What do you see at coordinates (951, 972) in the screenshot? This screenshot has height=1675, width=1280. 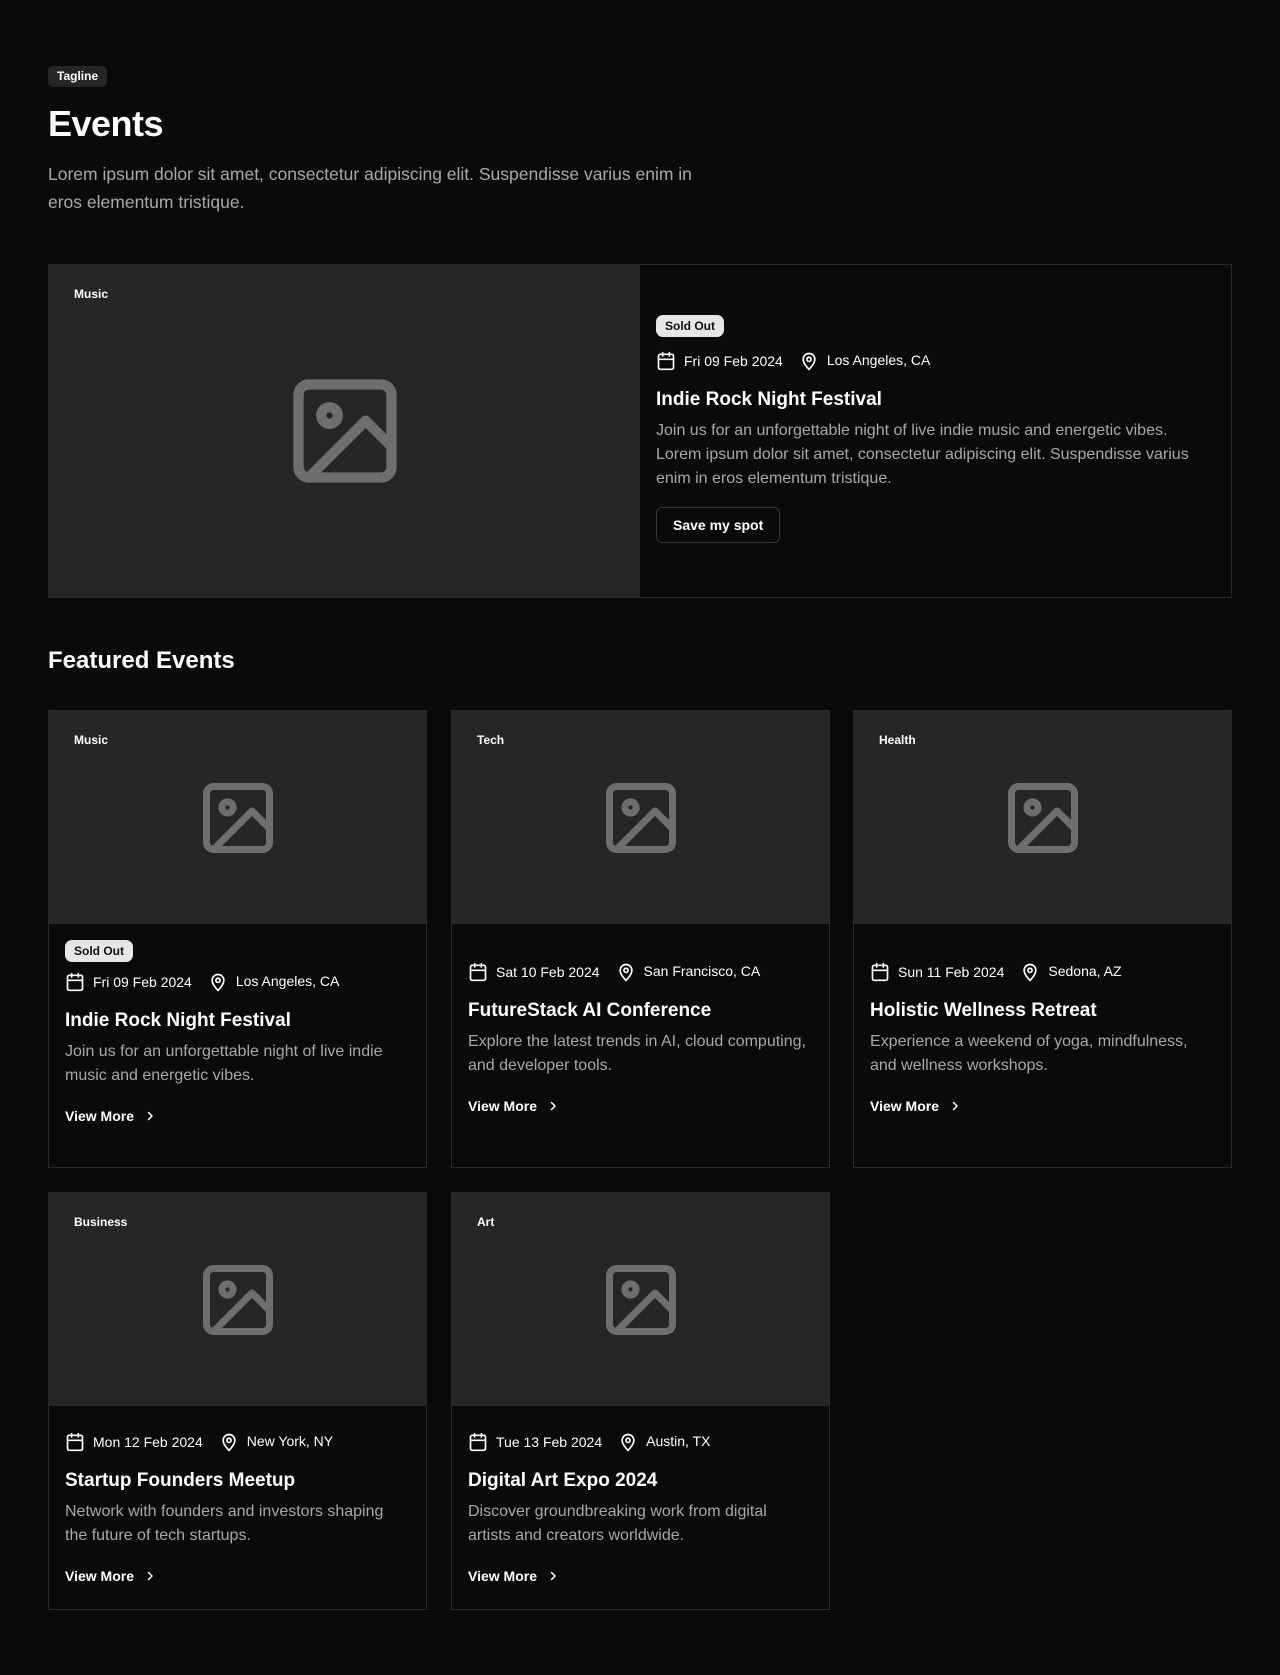 I see `event-date-text: Sun 11 Feb 2024` at bounding box center [951, 972].